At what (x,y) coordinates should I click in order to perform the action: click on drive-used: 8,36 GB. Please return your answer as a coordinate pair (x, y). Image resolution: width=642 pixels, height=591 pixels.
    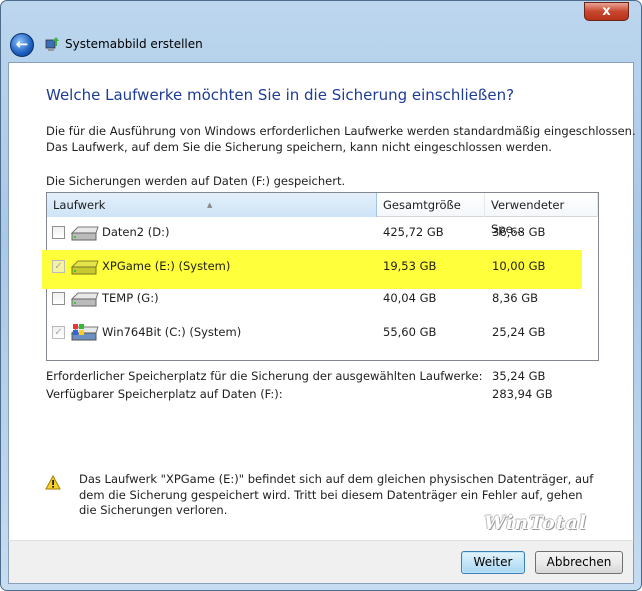
    Looking at the image, I should click on (515, 298).